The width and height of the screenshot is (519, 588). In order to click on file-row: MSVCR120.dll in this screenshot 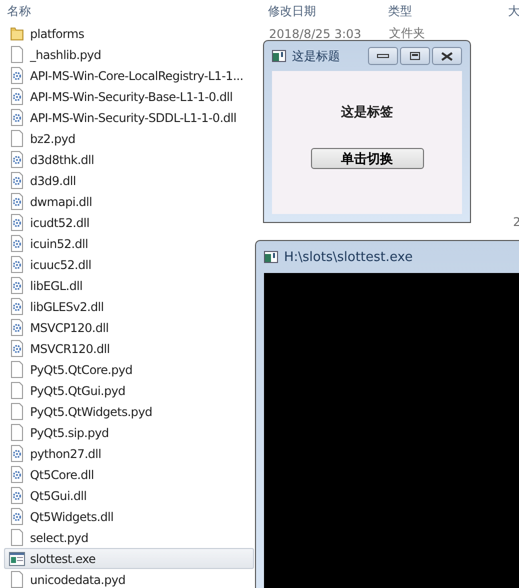, I will do `click(129, 348)`.